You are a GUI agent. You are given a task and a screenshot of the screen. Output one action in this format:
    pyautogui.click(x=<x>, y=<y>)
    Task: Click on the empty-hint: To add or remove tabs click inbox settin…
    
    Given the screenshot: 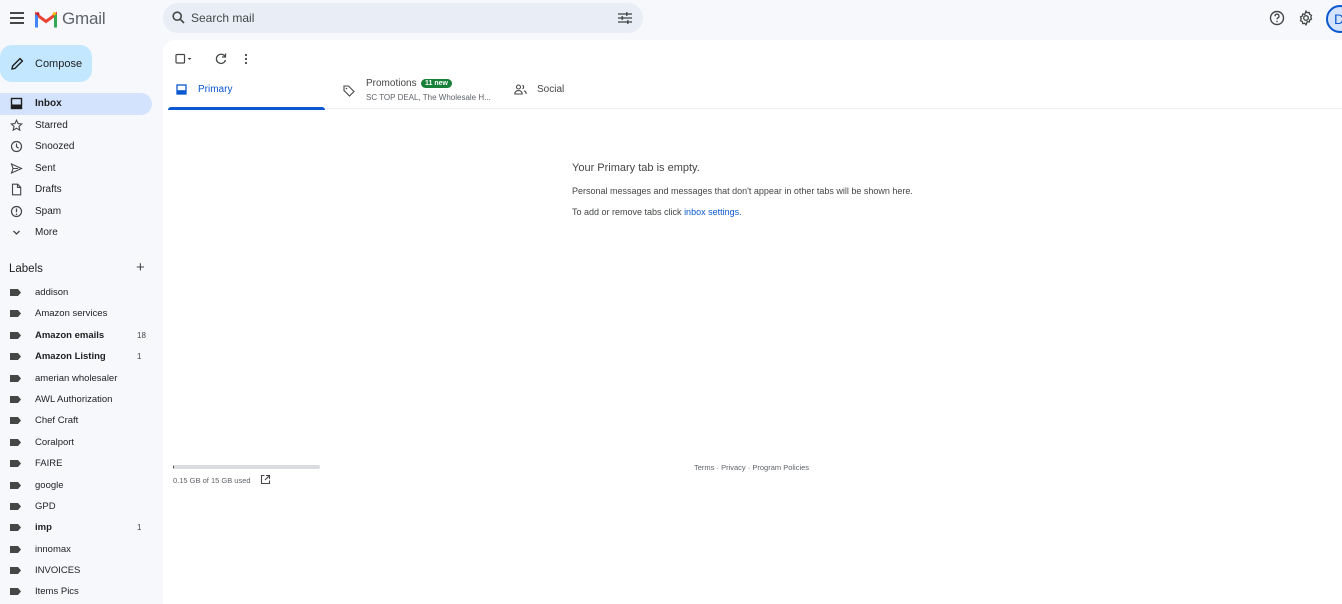 What is the action you would take?
    pyautogui.click(x=742, y=212)
    